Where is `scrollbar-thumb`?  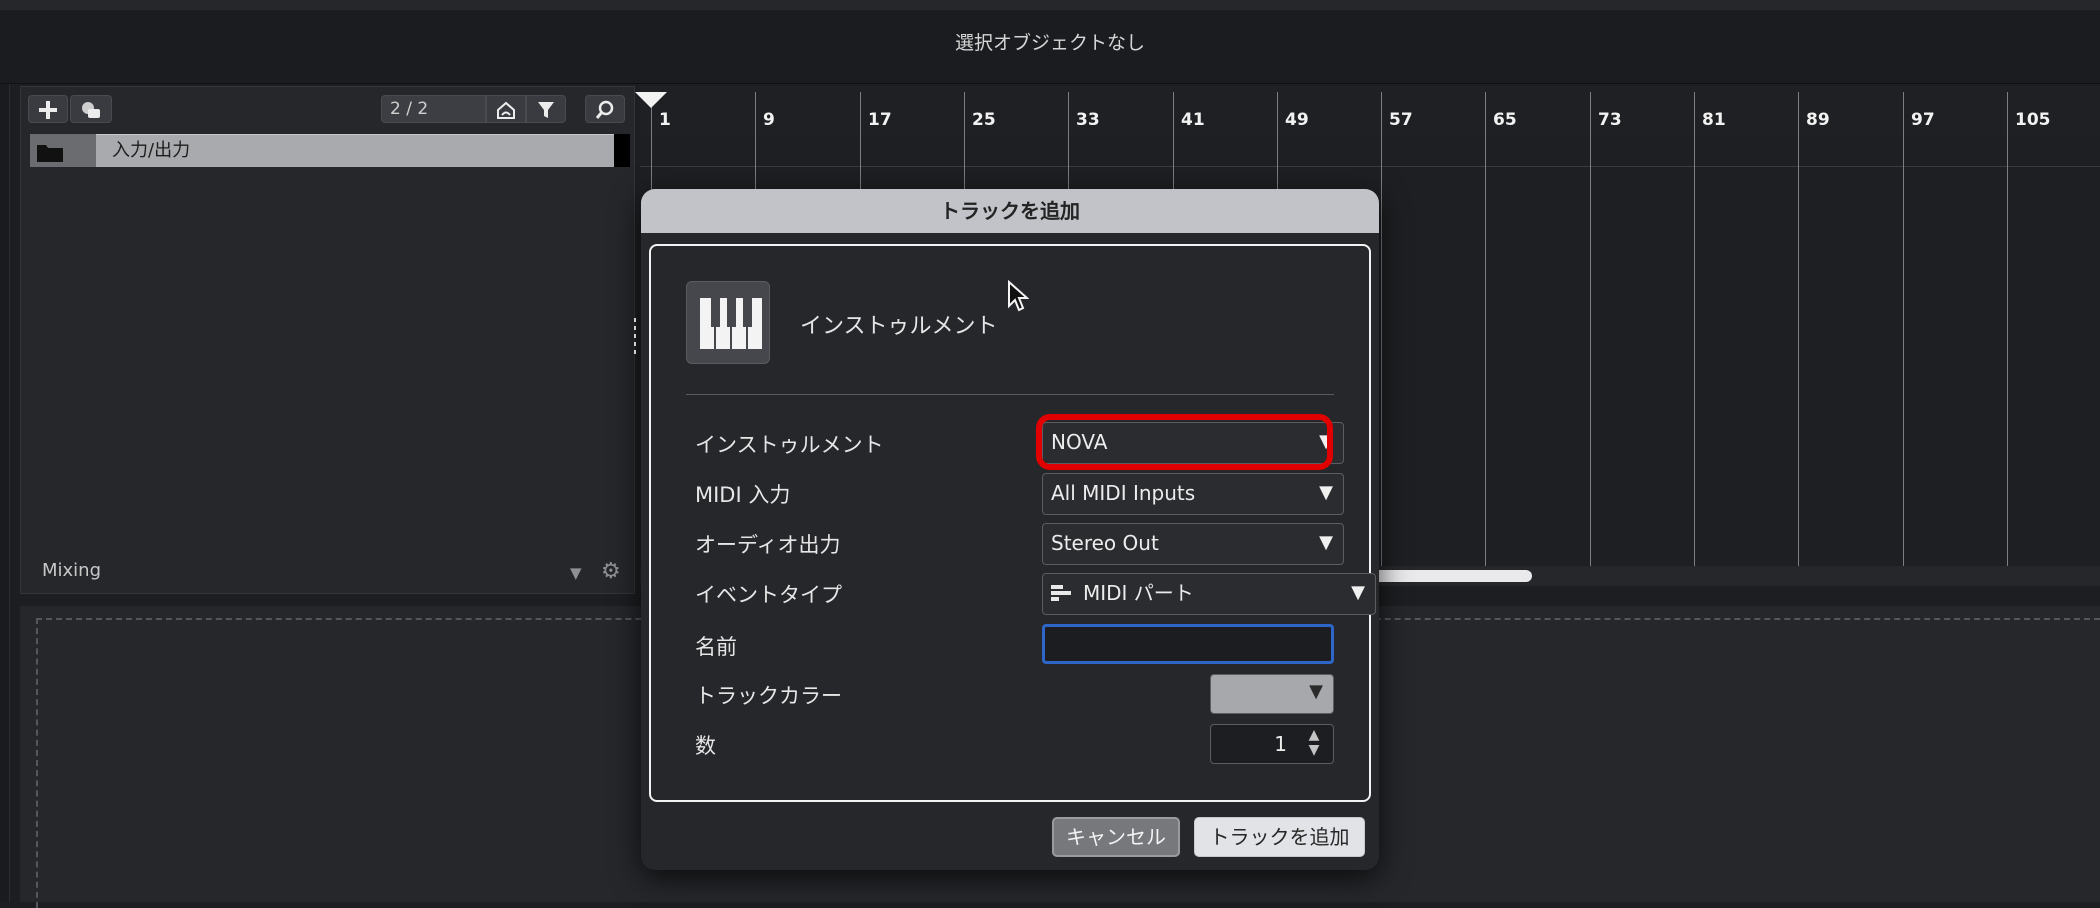 scrollbar-thumb is located at coordinates (1451, 576).